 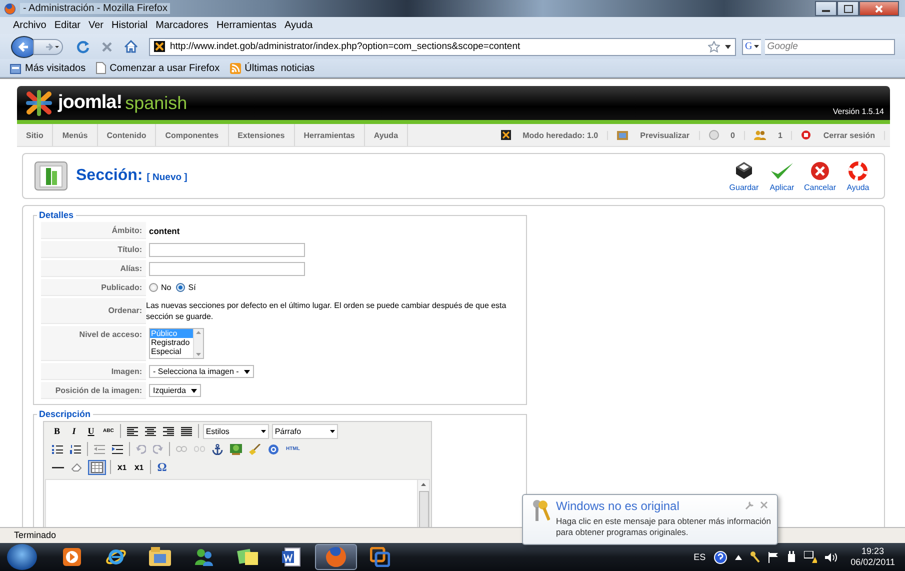 What do you see at coordinates (272, 68) in the screenshot?
I see `bookmark-link: Últimas noticias` at bounding box center [272, 68].